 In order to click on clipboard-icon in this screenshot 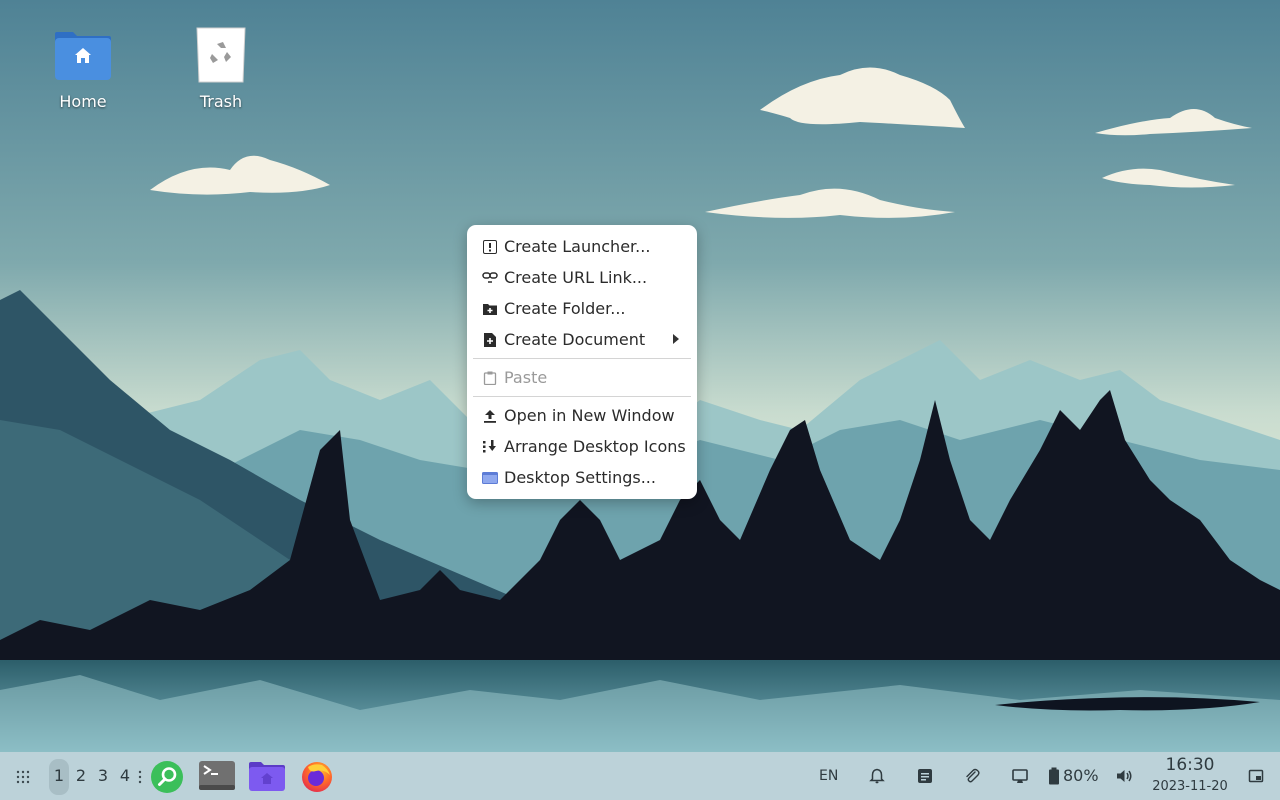, I will do `click(490, 378)`.